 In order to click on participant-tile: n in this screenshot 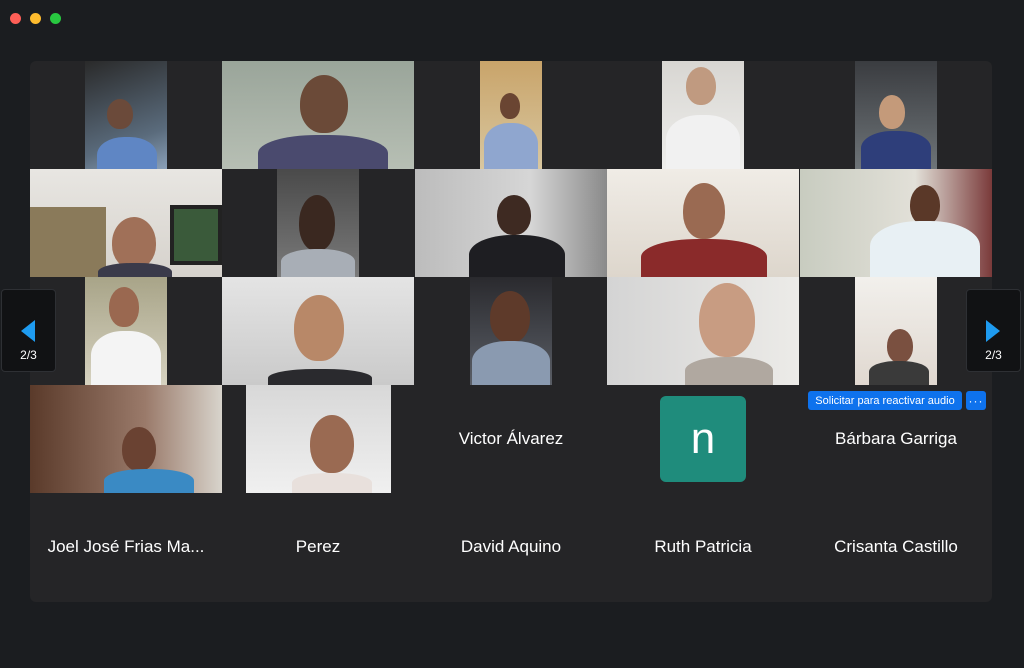, I will do `click(703, 439)`.